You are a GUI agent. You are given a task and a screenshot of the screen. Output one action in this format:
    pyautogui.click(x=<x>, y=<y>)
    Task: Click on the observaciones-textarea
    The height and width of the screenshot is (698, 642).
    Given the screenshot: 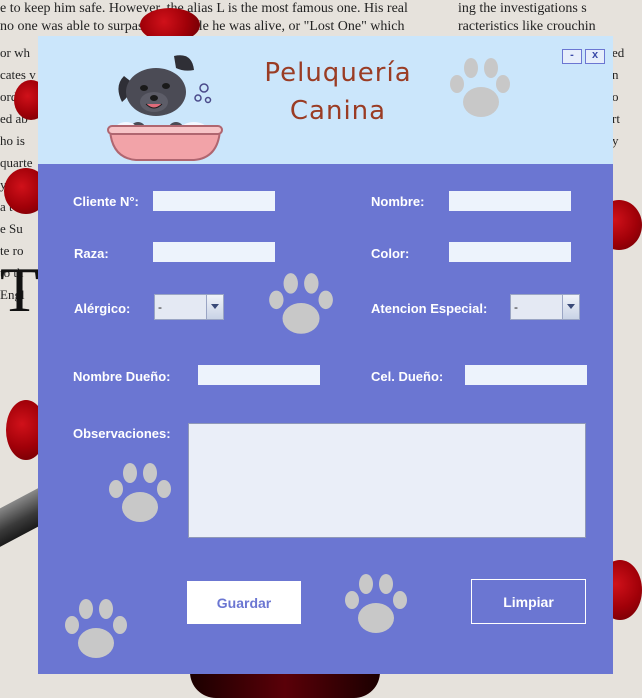 What is the action you would take?
    pyautogui.click(x=387, y=480)
    